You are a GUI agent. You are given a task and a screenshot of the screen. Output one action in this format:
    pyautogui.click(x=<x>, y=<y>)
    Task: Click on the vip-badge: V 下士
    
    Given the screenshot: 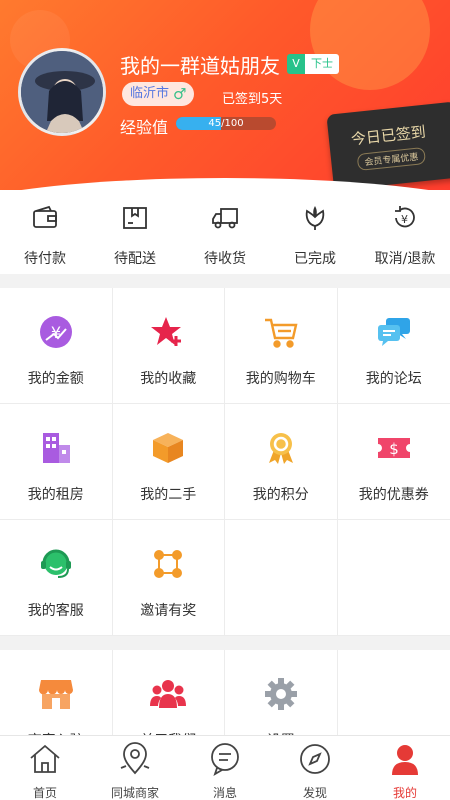 What is the action you would take?
    pyautogui.click(x=313, y=64)
    